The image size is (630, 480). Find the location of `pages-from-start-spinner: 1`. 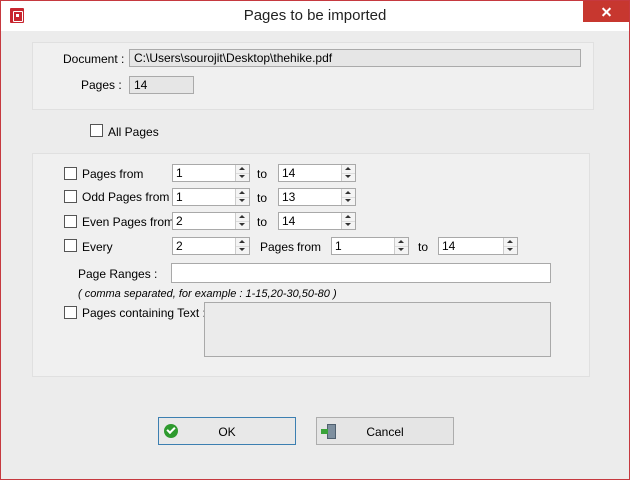

pages-from-start-spinner: 1 is located at coordinates (211, 173).